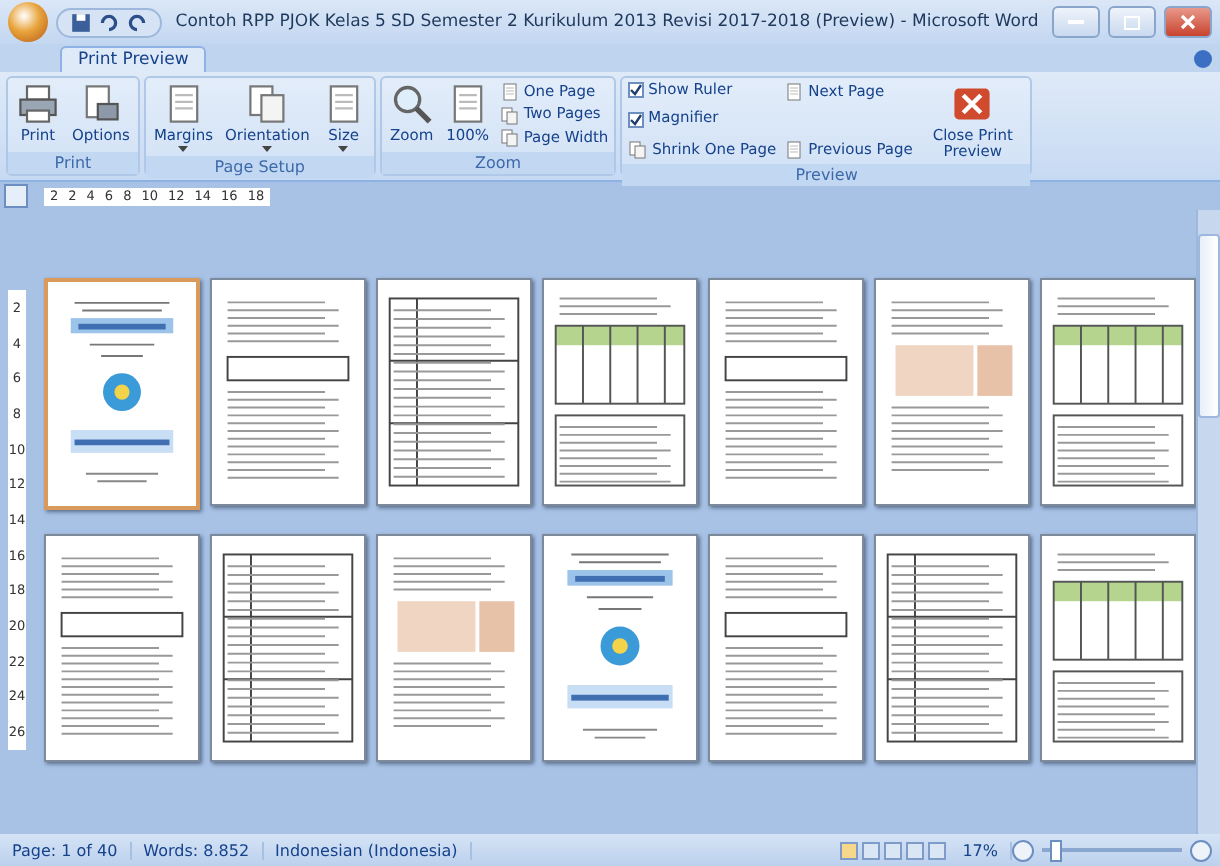  Describe the element at coordinates (73, 163) in the screenshot. I see `group-label: Print` at that location.